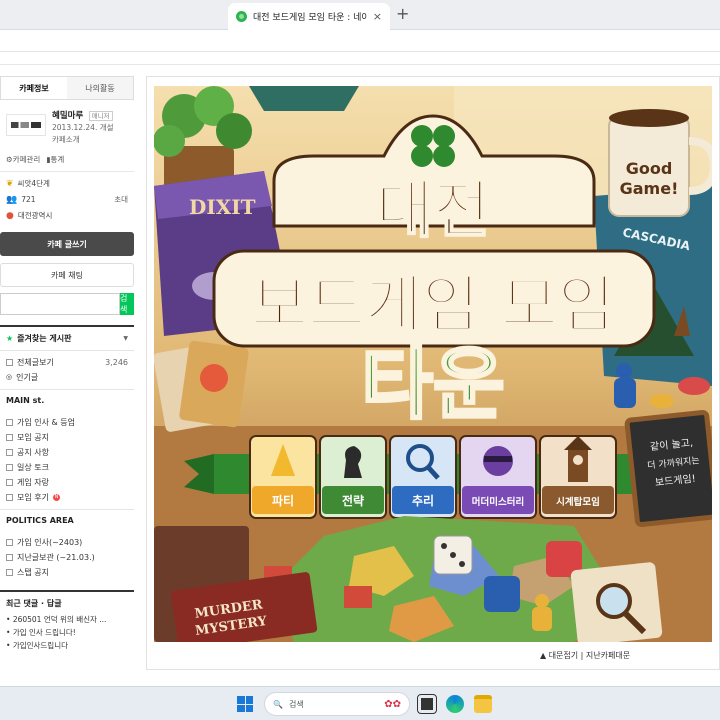  What do you see at coordinates (433, 304) in the screenshot?
I see `banner-title-line2: 보드게임 모임` at bounding box center [433, 304].